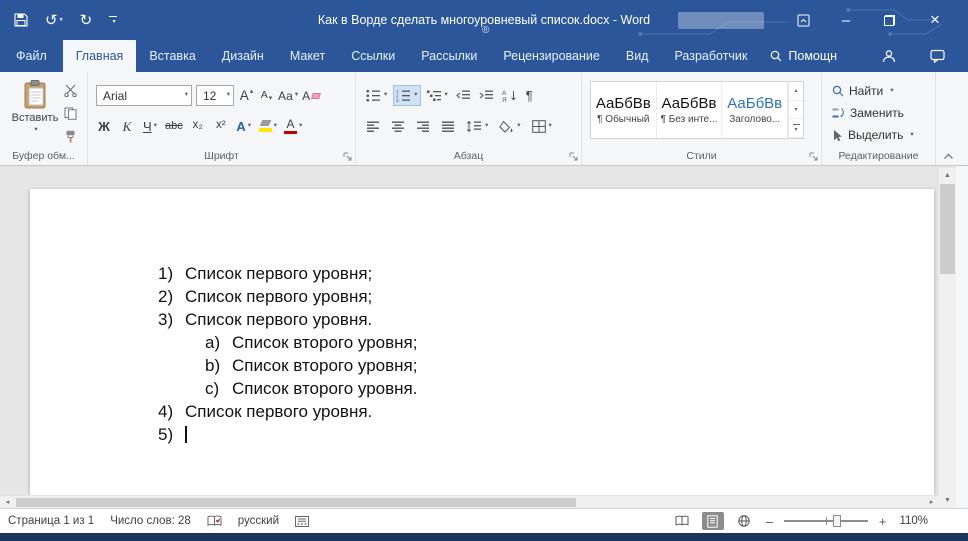 This screenshot has width=968, height=541. What do you see at coordinates (70, 90) in the screenshot?
I see `cut-button` at bounding box center [70, 90].